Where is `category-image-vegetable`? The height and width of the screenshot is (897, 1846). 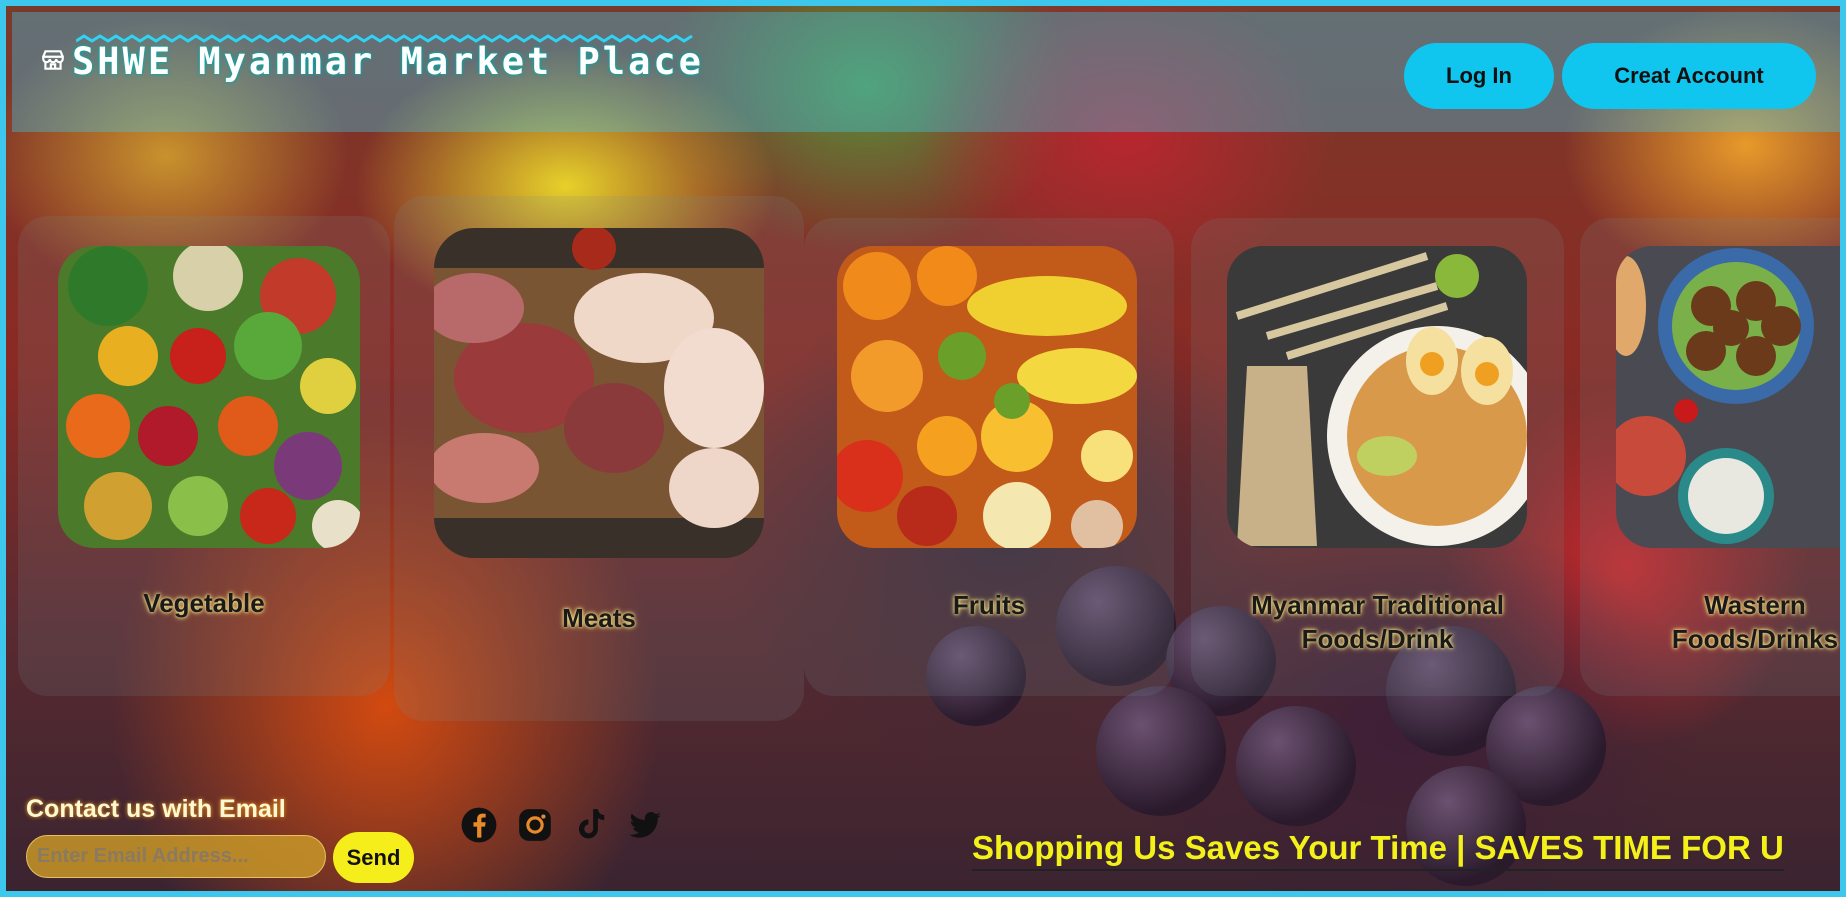
category-image-vegetable is located at coordinates (209, 397).